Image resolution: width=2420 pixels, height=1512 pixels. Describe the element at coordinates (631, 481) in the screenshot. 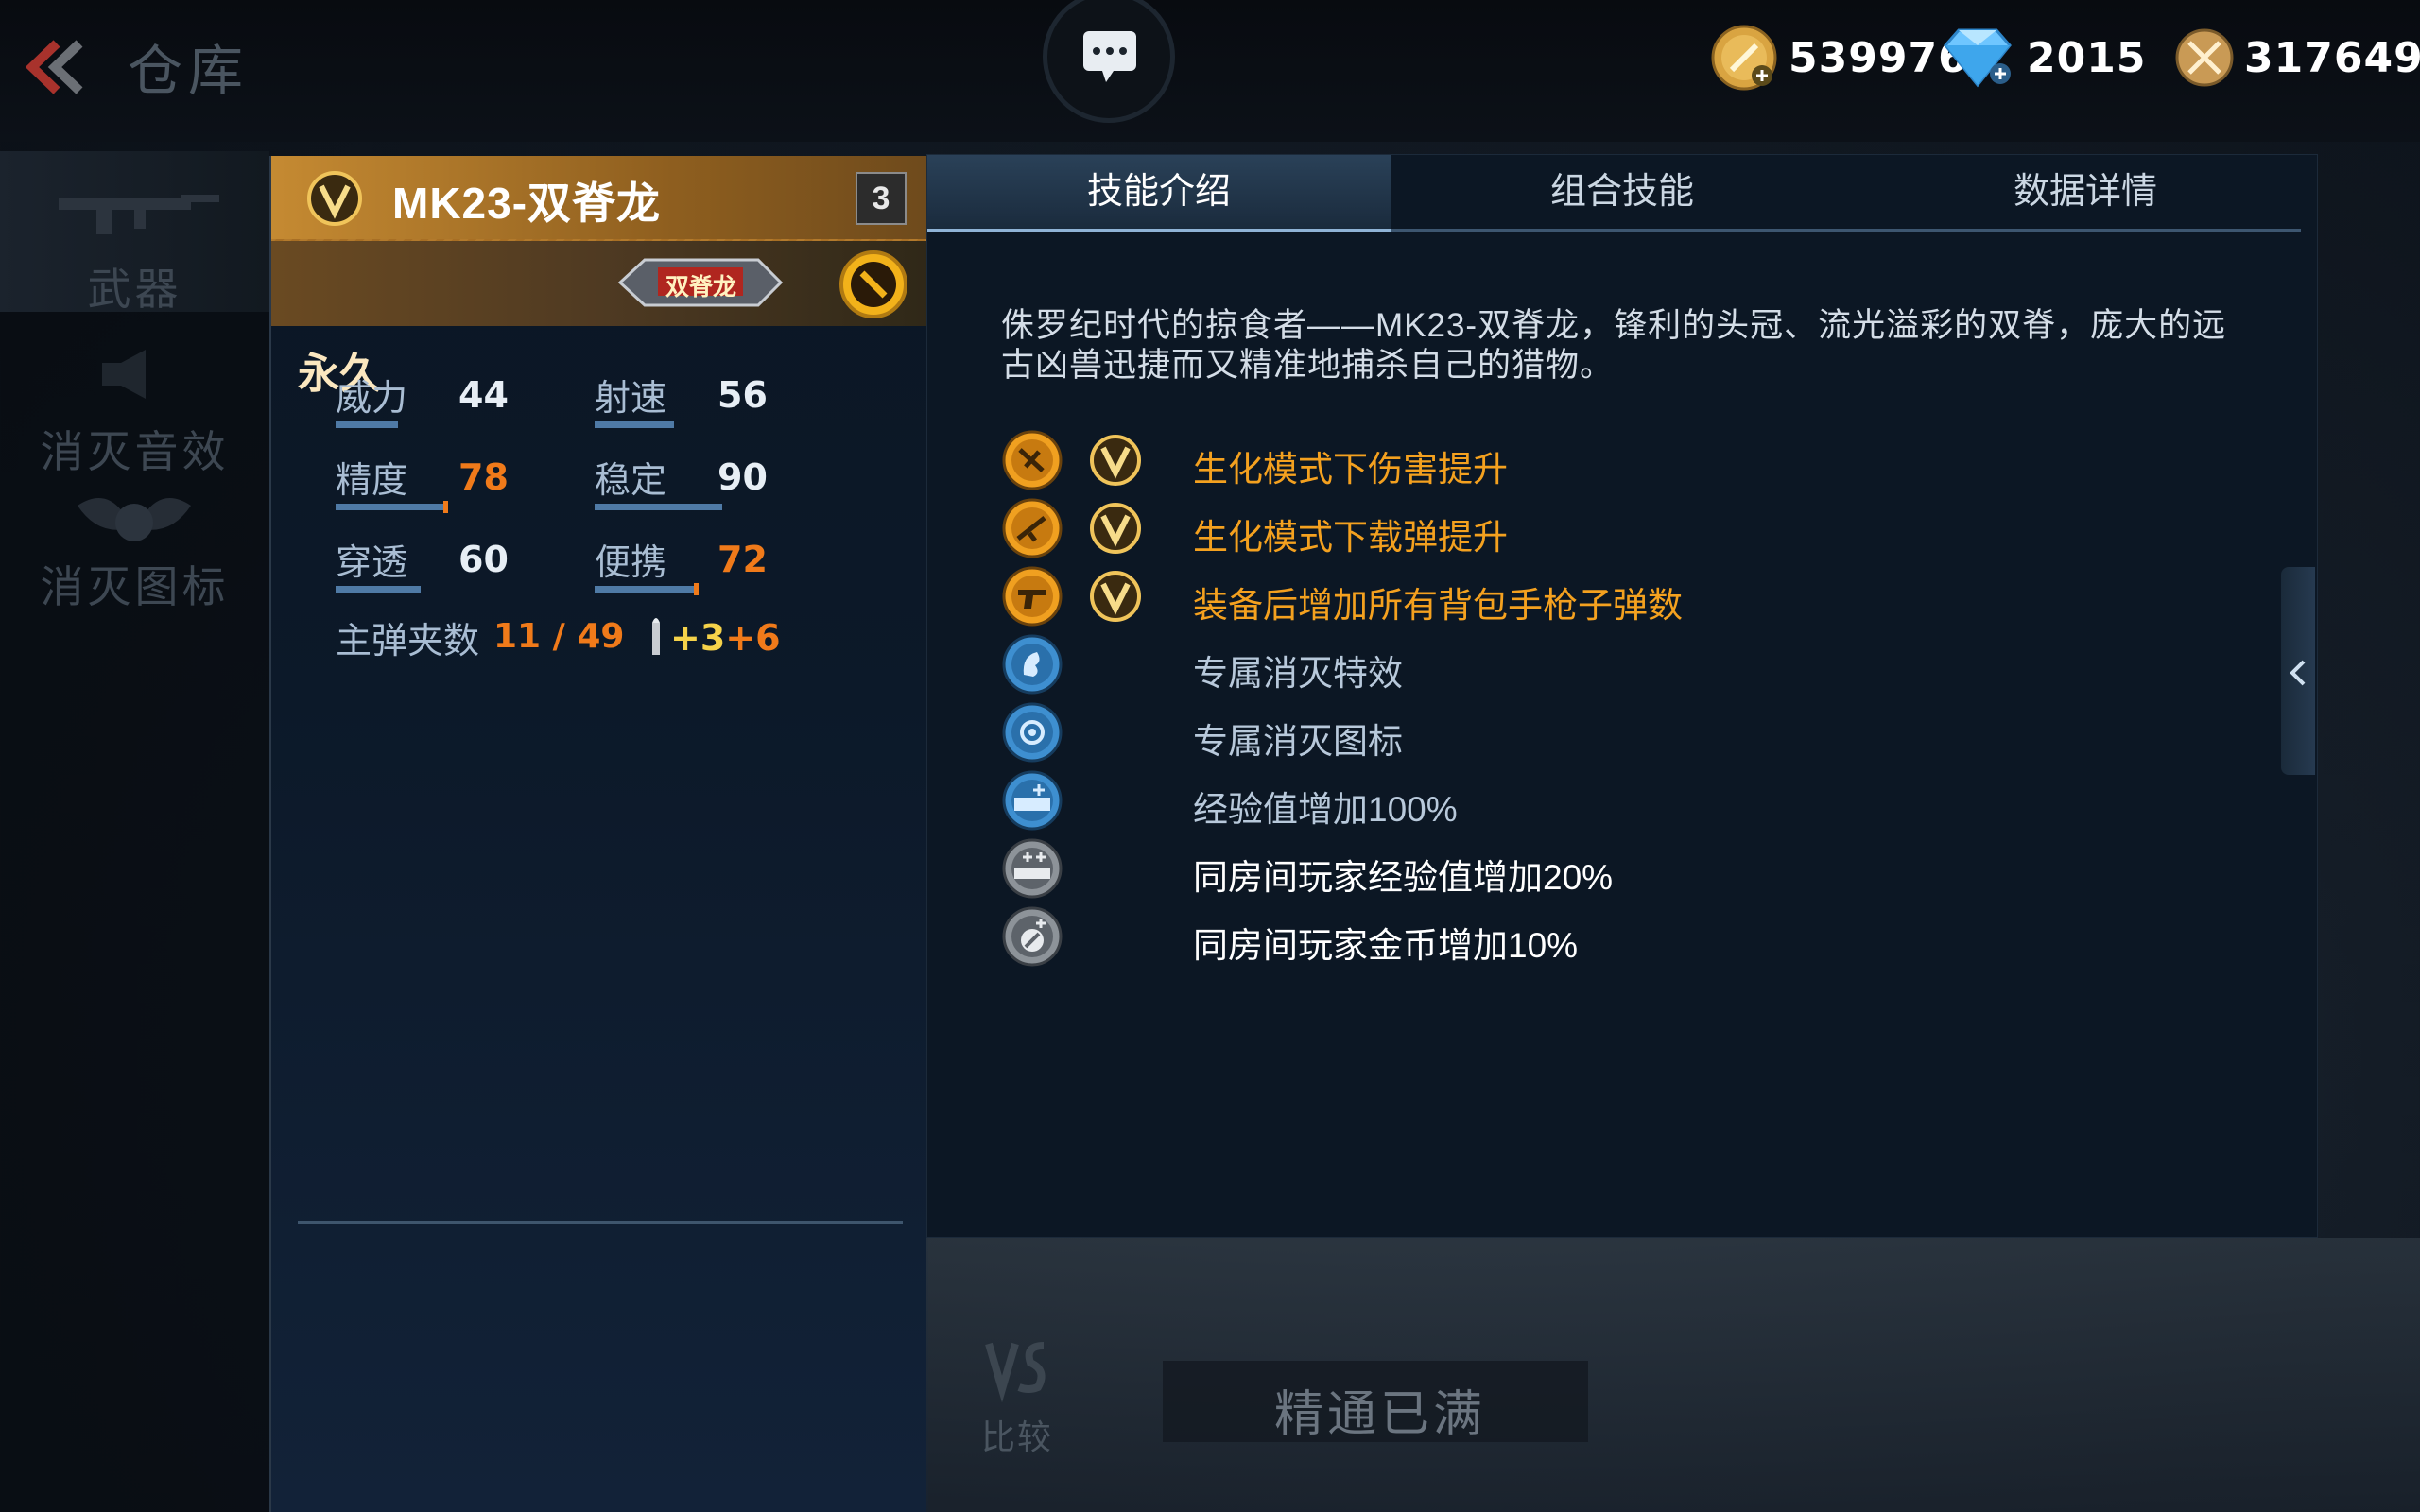

I see `stat-name: 稳定` at that location.